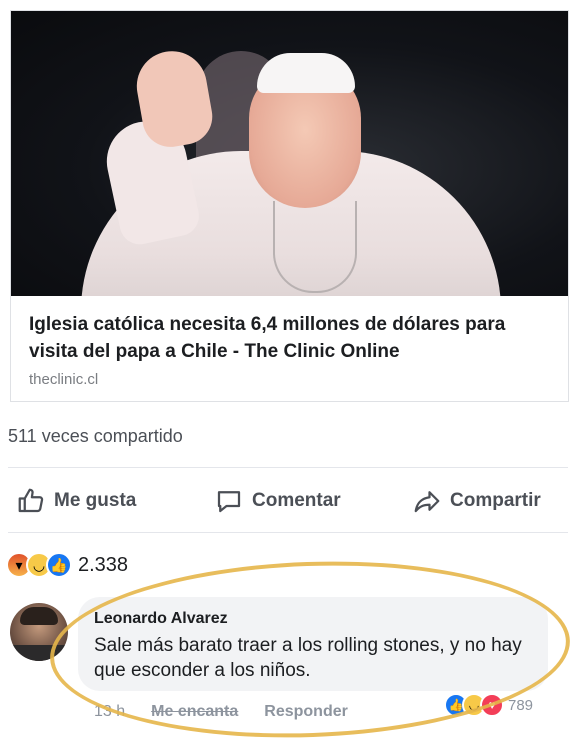 The image size is (576, 746). I want to click on avatar-shirt-shape, so click(39, 653).